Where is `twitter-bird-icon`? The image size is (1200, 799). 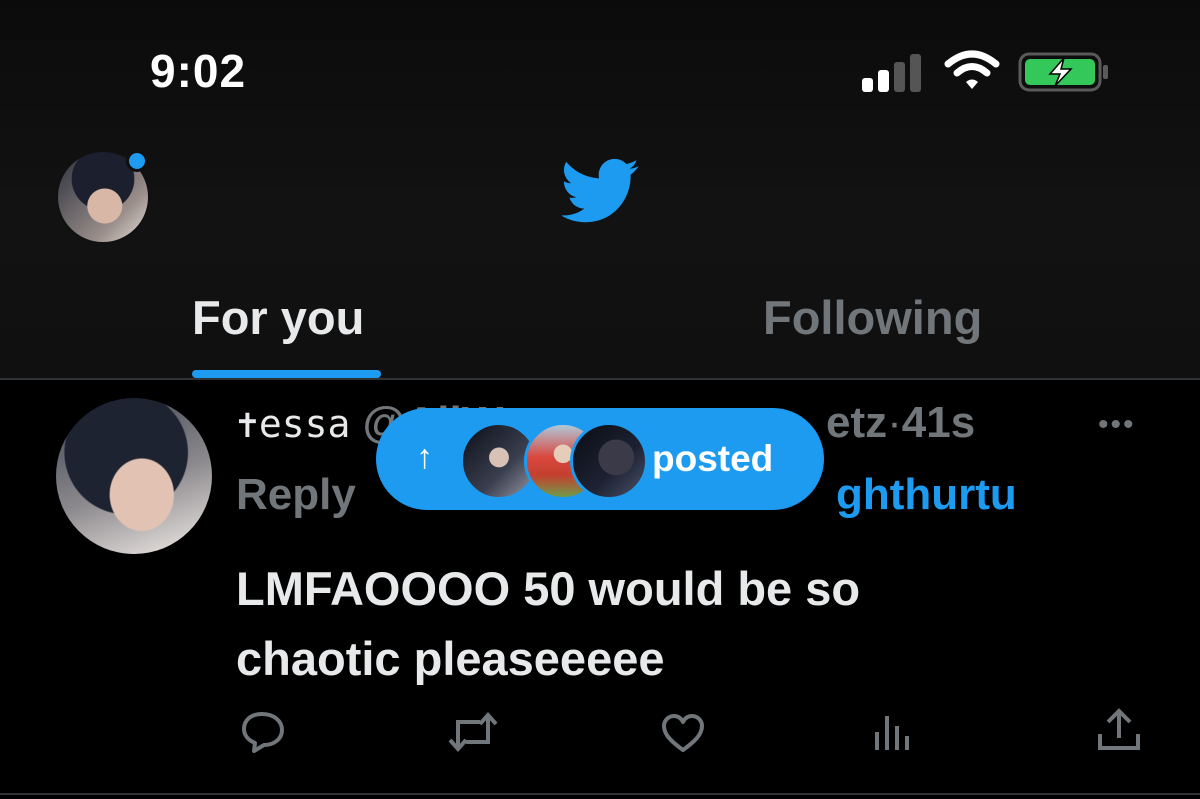
twitter-bird-icon is located at coordinates (600, 193).